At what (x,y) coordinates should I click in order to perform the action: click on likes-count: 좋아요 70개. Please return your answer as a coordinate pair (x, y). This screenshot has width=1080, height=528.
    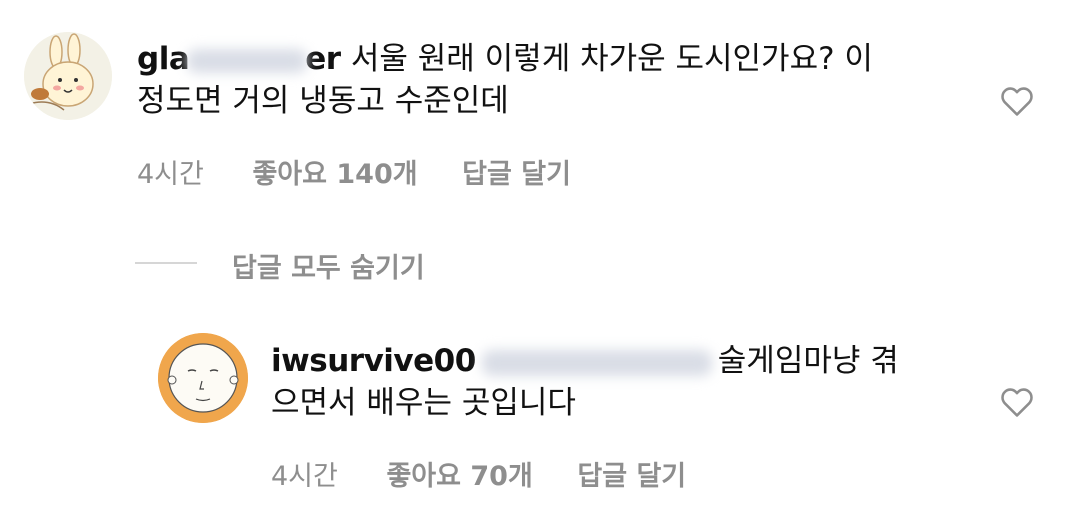
    Looking at the image, I should click on (459, 476).